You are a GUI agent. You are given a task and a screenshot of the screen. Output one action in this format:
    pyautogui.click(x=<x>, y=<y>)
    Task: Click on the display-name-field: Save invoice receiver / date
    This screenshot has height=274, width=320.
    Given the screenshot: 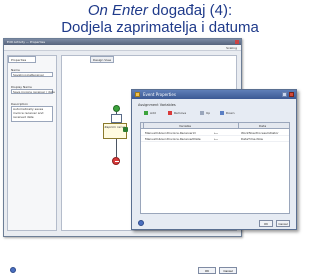 What is the action you would take?
    pyautogui.click(x=33, y=91)
    